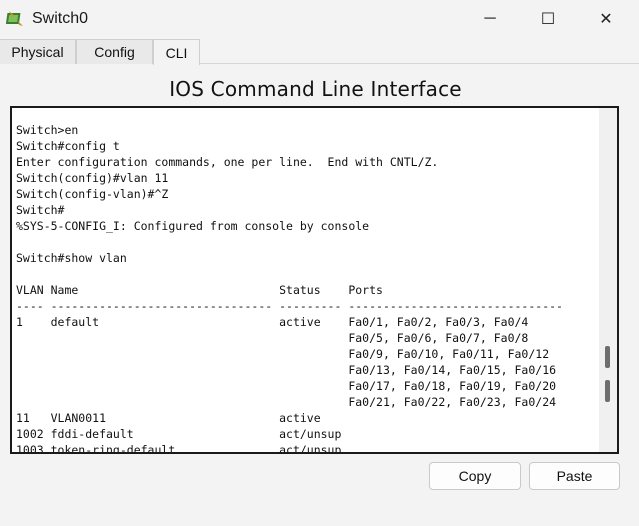 The height and width of the screenshot is (526, 639). Describe the element at coordinates (176, 52) in the screenshot. I see `tab-cli: CLI` at that location.